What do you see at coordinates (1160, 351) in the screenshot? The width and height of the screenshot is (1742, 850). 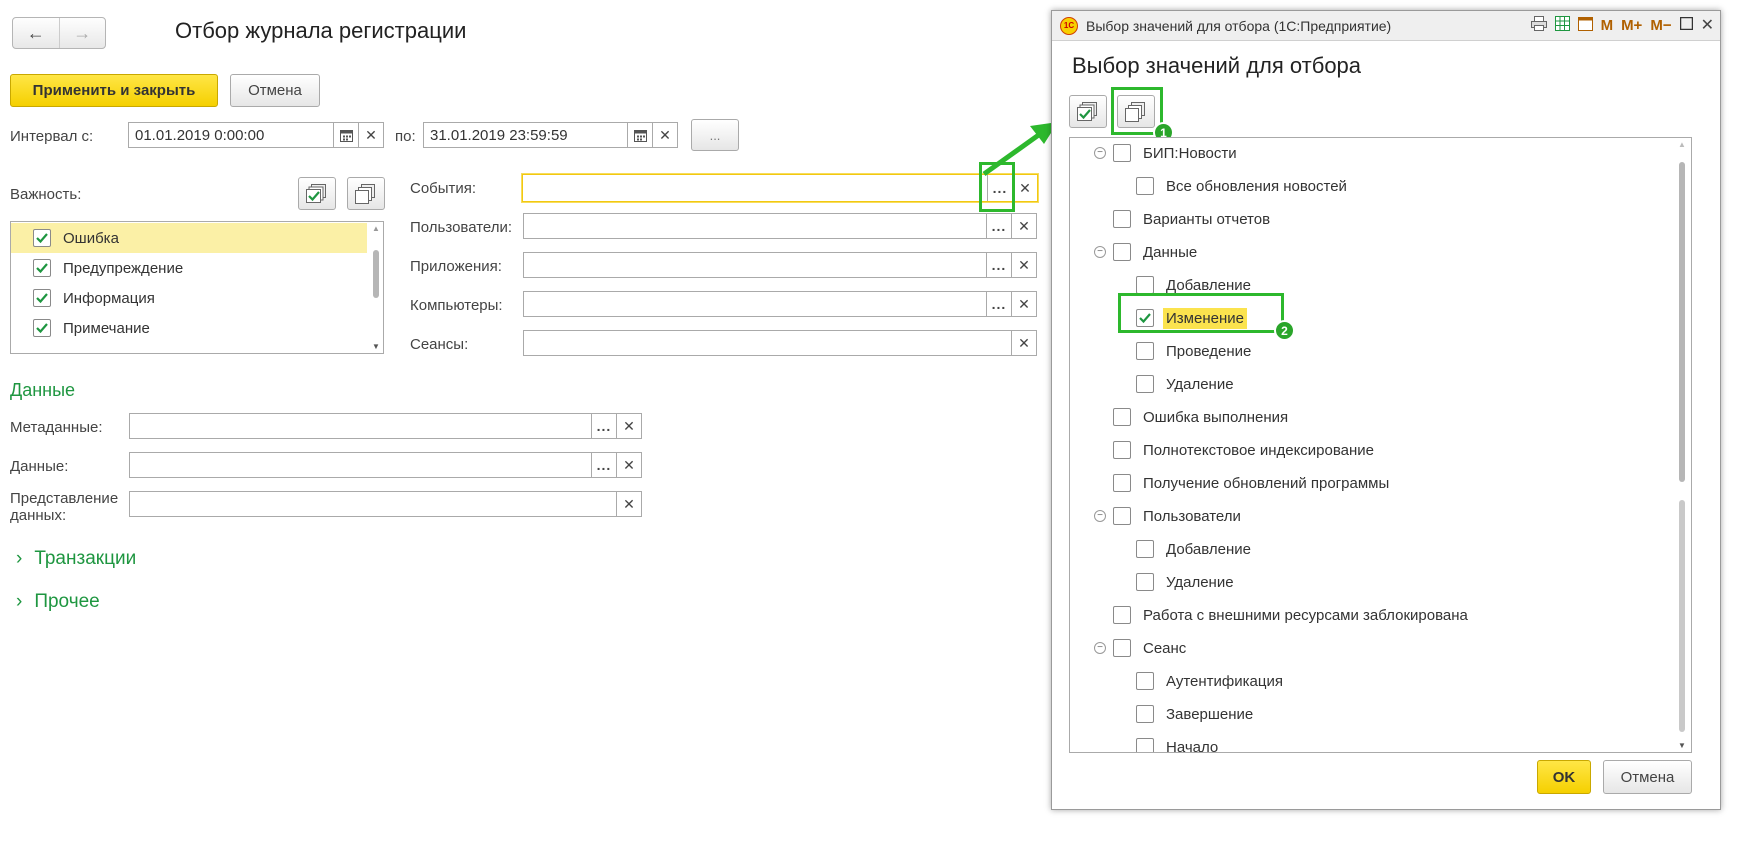 I see `tree-item: Проведение` at bounding box center [1160, 351].